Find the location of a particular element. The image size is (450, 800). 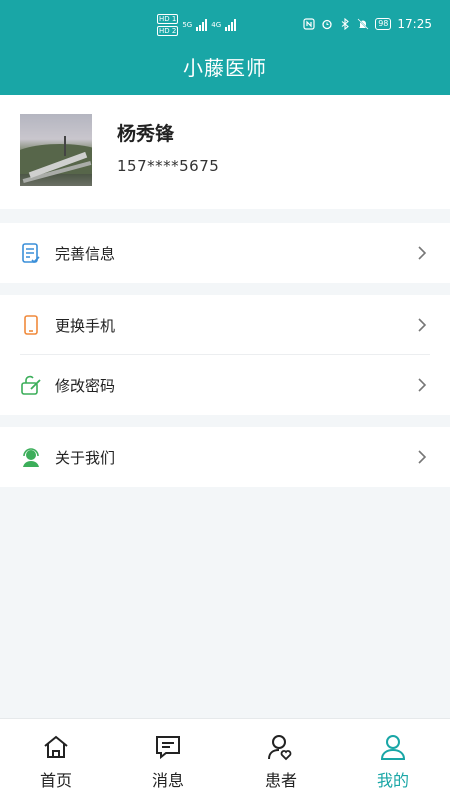

nfc-icon is located at coordinates (309, 24).